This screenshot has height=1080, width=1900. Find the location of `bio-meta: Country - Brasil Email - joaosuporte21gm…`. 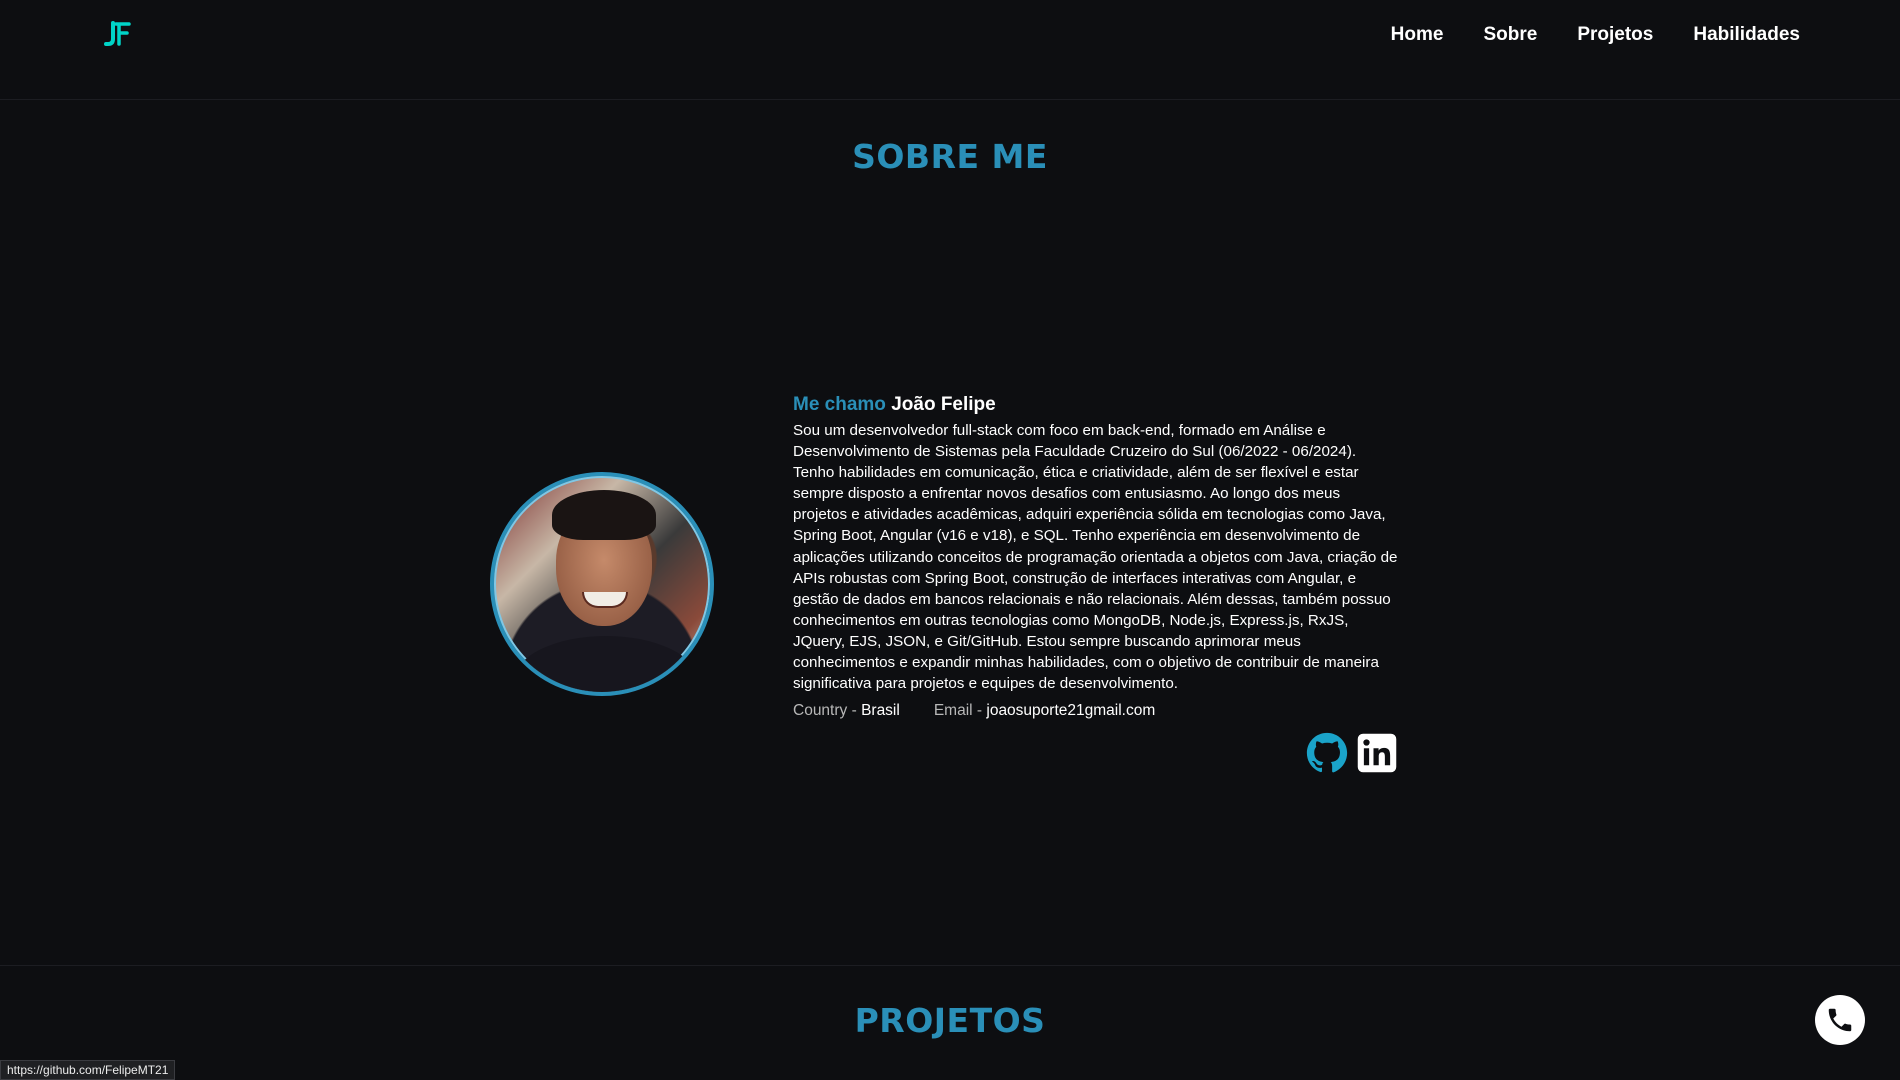

bio-meta: Country - Brasil Email - joaosuporte21gm… is located at coordinates (1095, 711).